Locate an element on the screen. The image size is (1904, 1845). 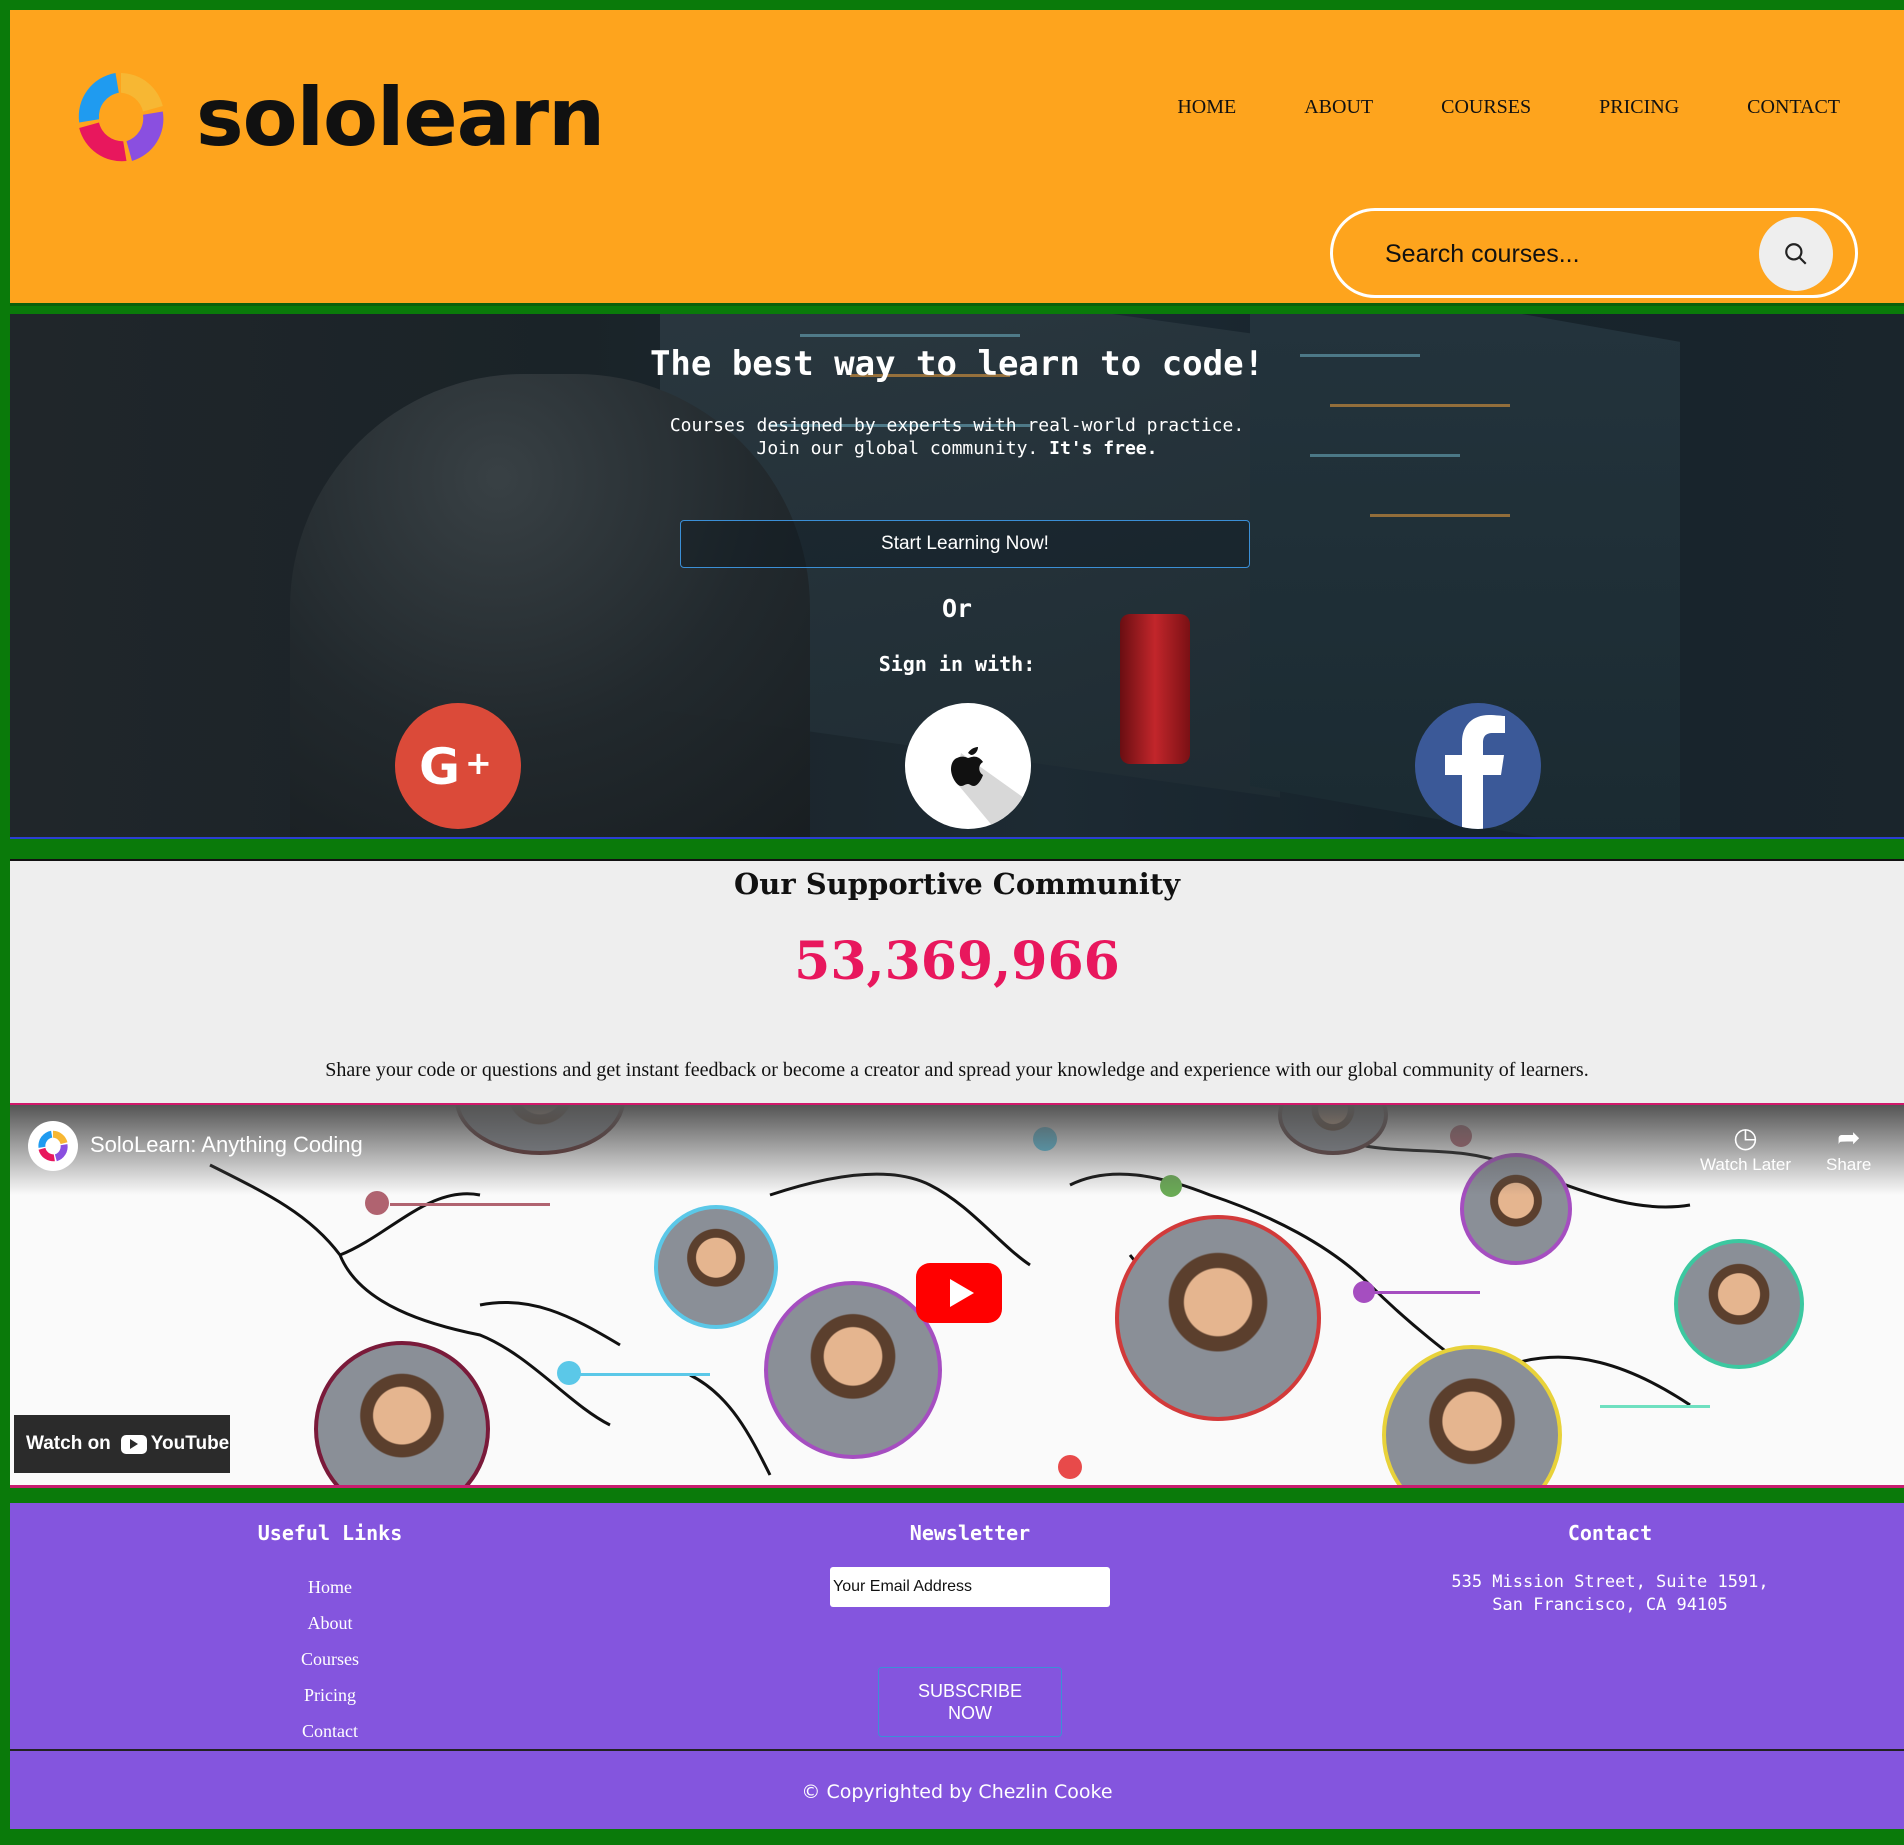
watch-later-button: ◷ Watch Later is located at coordinates (1745, 1148).